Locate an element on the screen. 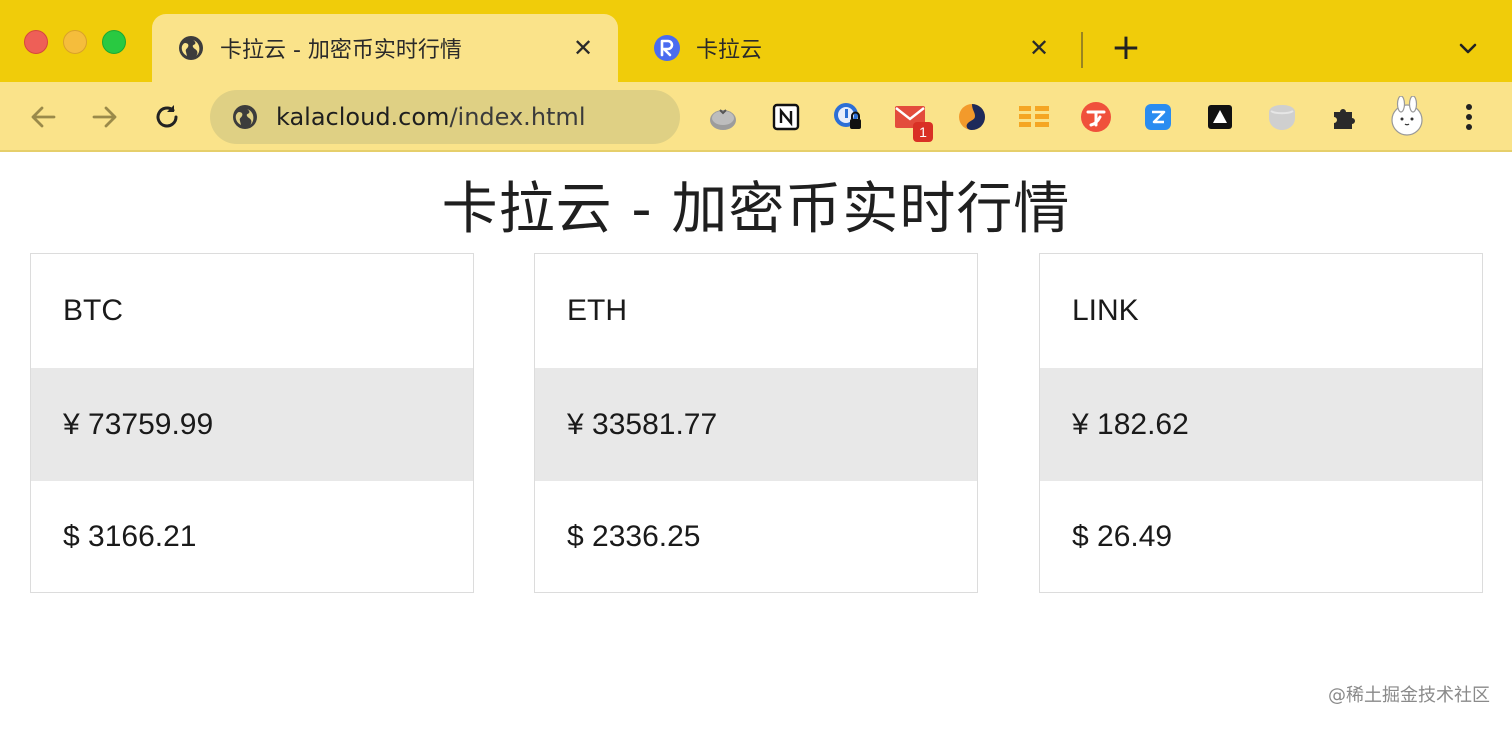 The width and height of the screenshot is (1512, 729). card-price-cny: ¥ 73759.99 is located at coordinates (252, 424).